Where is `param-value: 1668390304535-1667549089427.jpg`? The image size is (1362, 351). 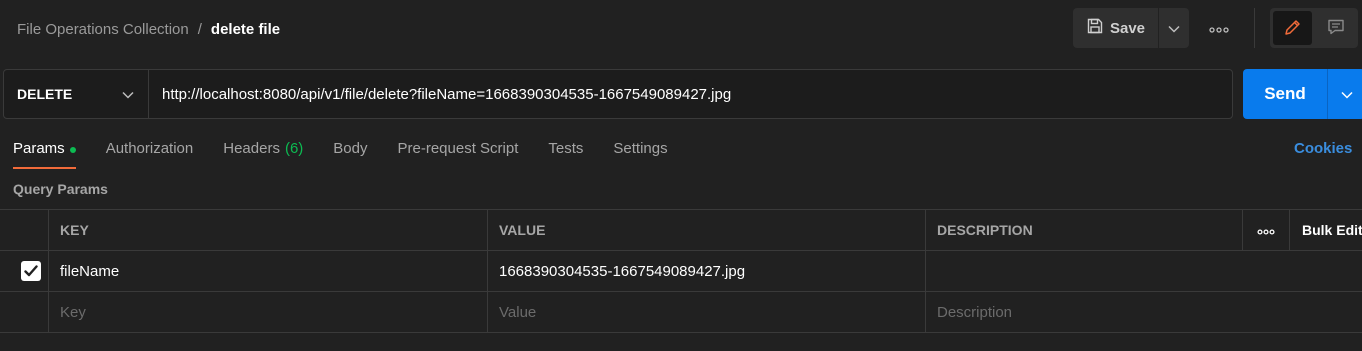 param-value: 1668390304535-1667549089427.jpg is located at coordinates (622, 271).